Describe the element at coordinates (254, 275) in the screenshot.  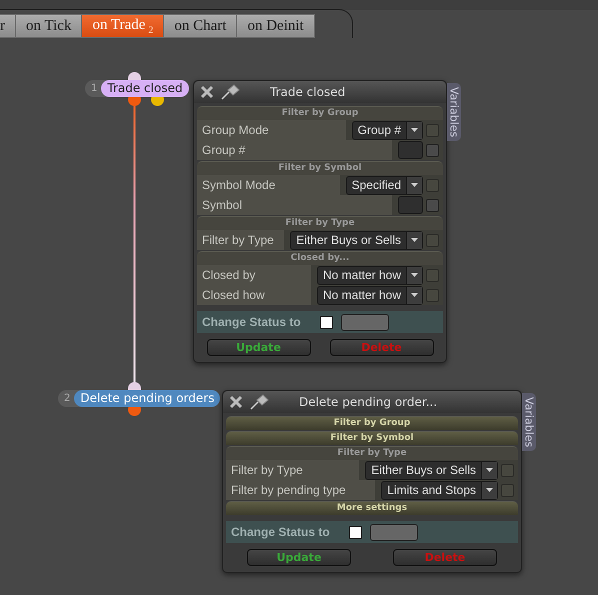
I see `field-label: Closed by` at that location.